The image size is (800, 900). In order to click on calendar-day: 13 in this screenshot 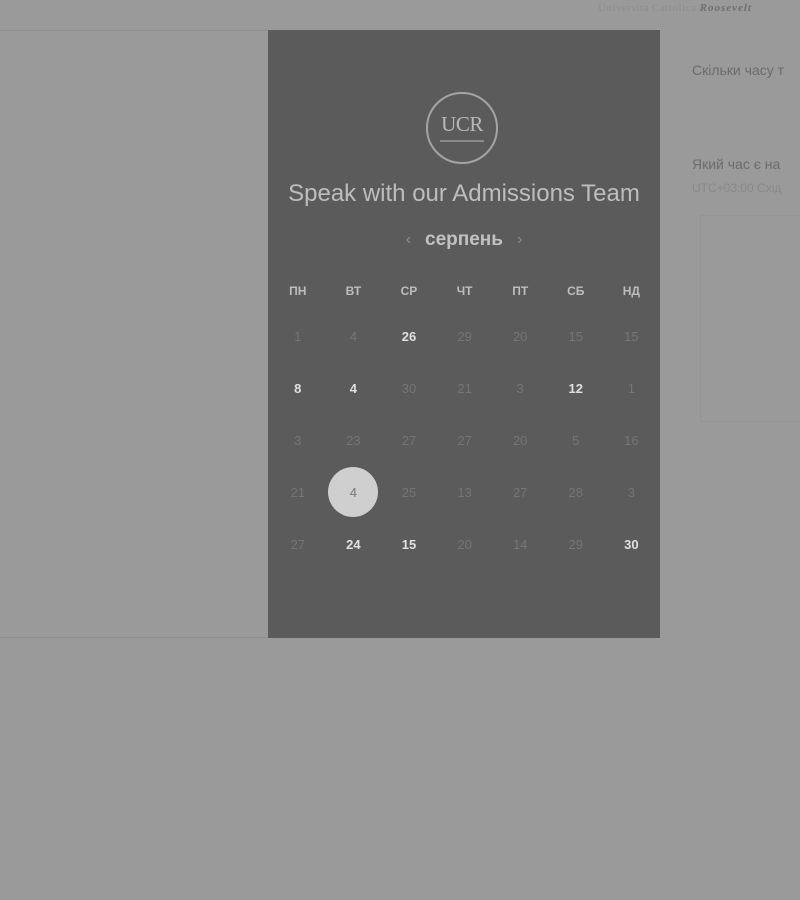, I will do `click(465, 492)`.